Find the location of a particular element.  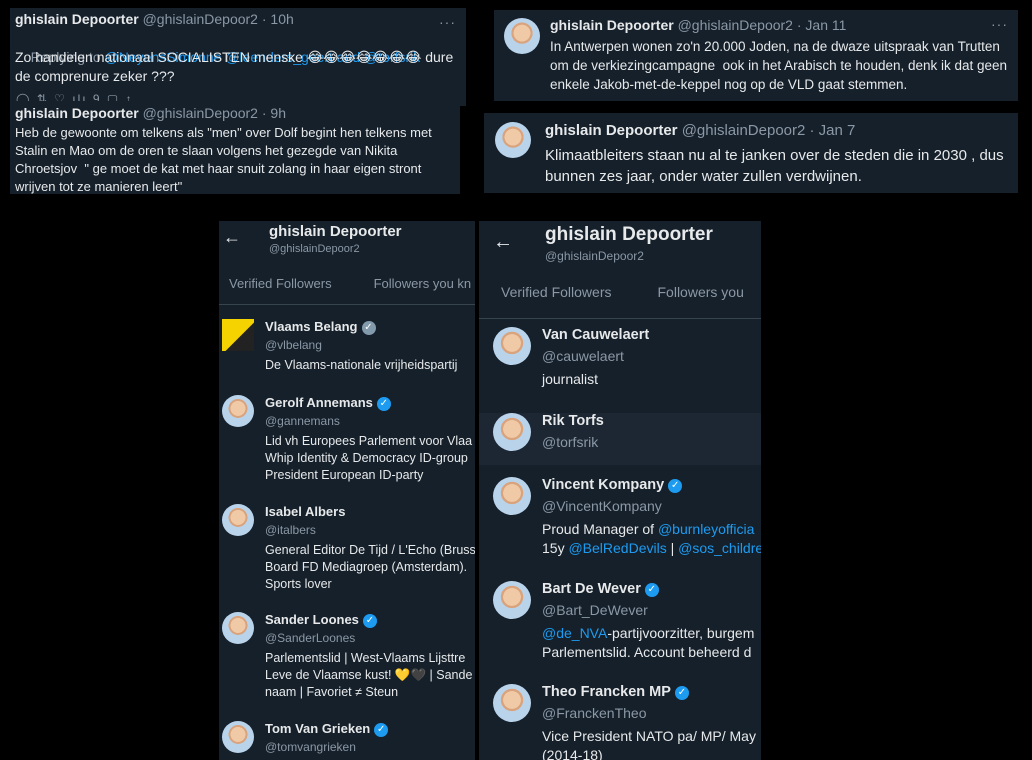

mention-link: @burnleyofficia is located at coordinates (706, 529).